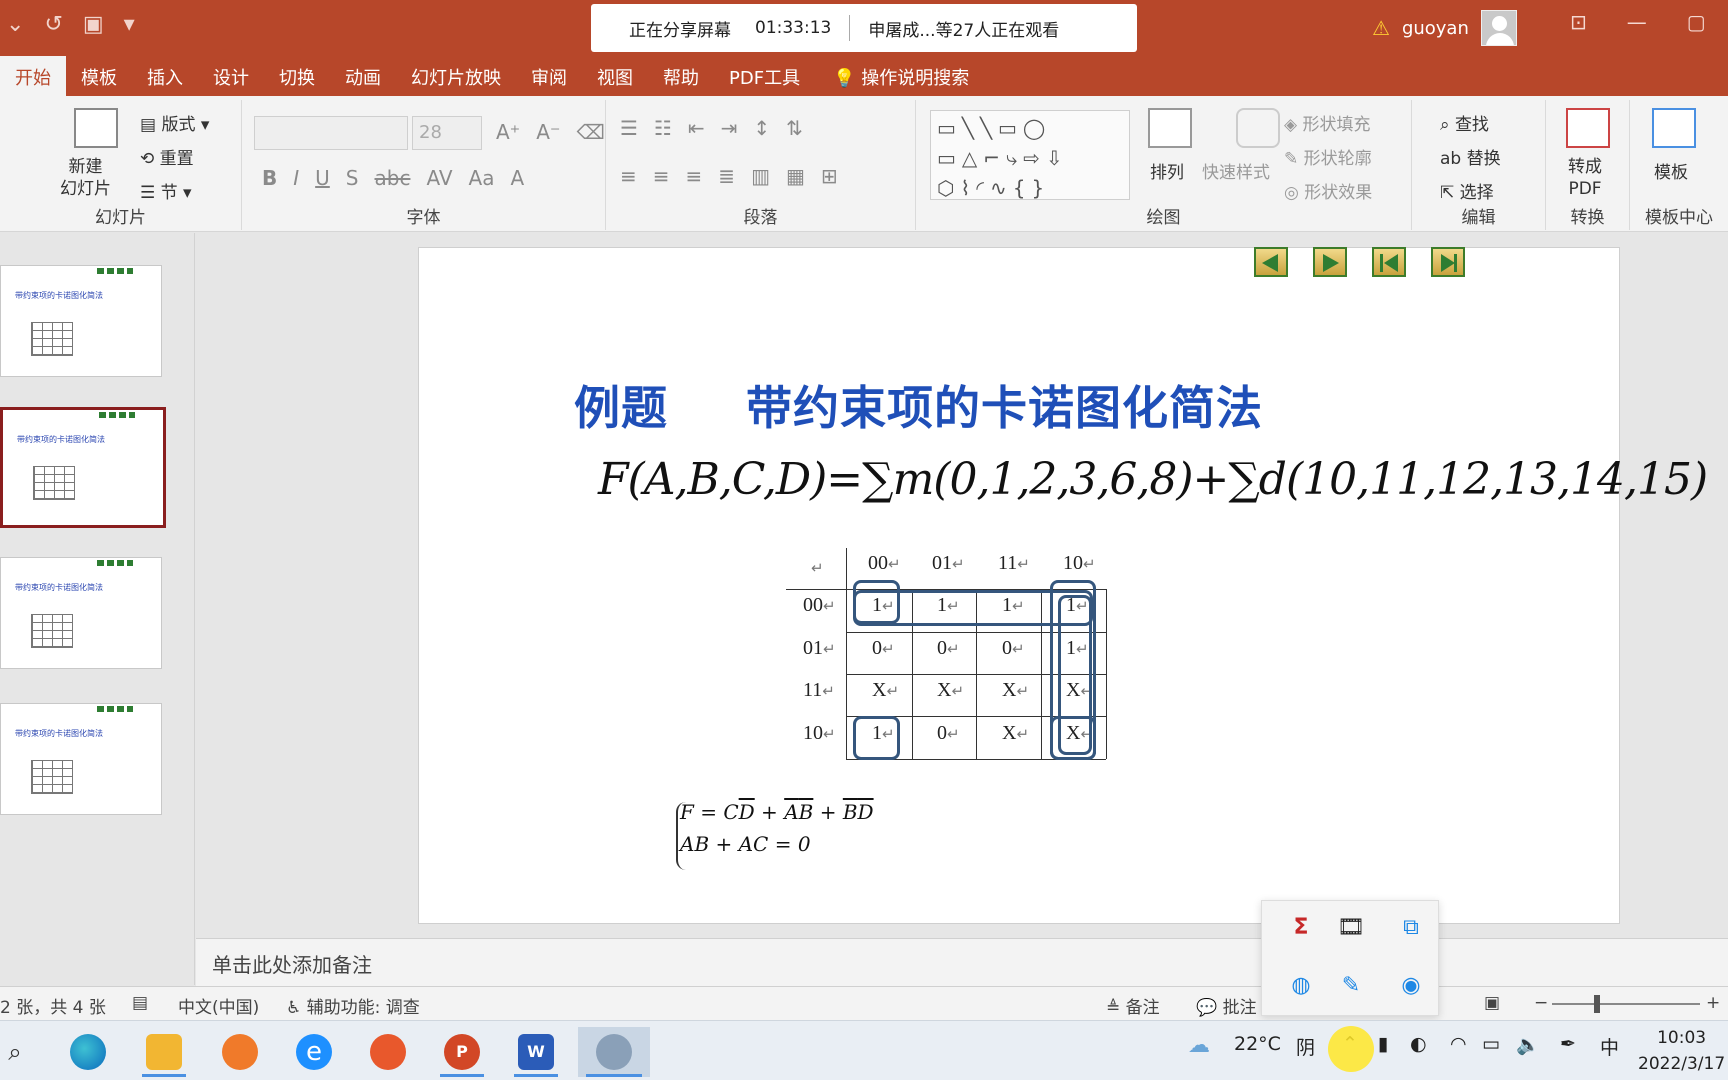 This screenshot has height=1080, width=1728. Describe the element at coordinates (314, 1052) in the screenshot. I see `internet-explorer-icon: e` at that location.